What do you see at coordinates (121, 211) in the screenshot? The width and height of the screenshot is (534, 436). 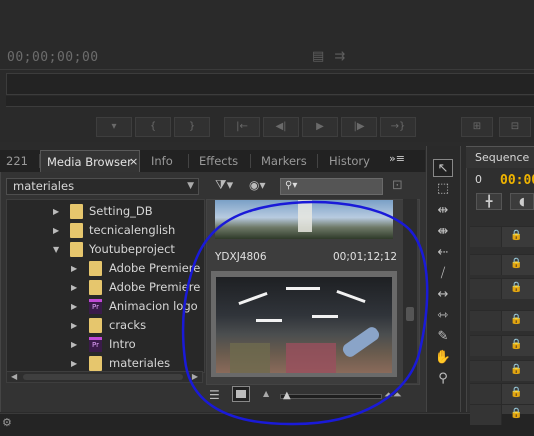 I see `tree-item-label: Setting_DB` at bounding box center [121, 211].